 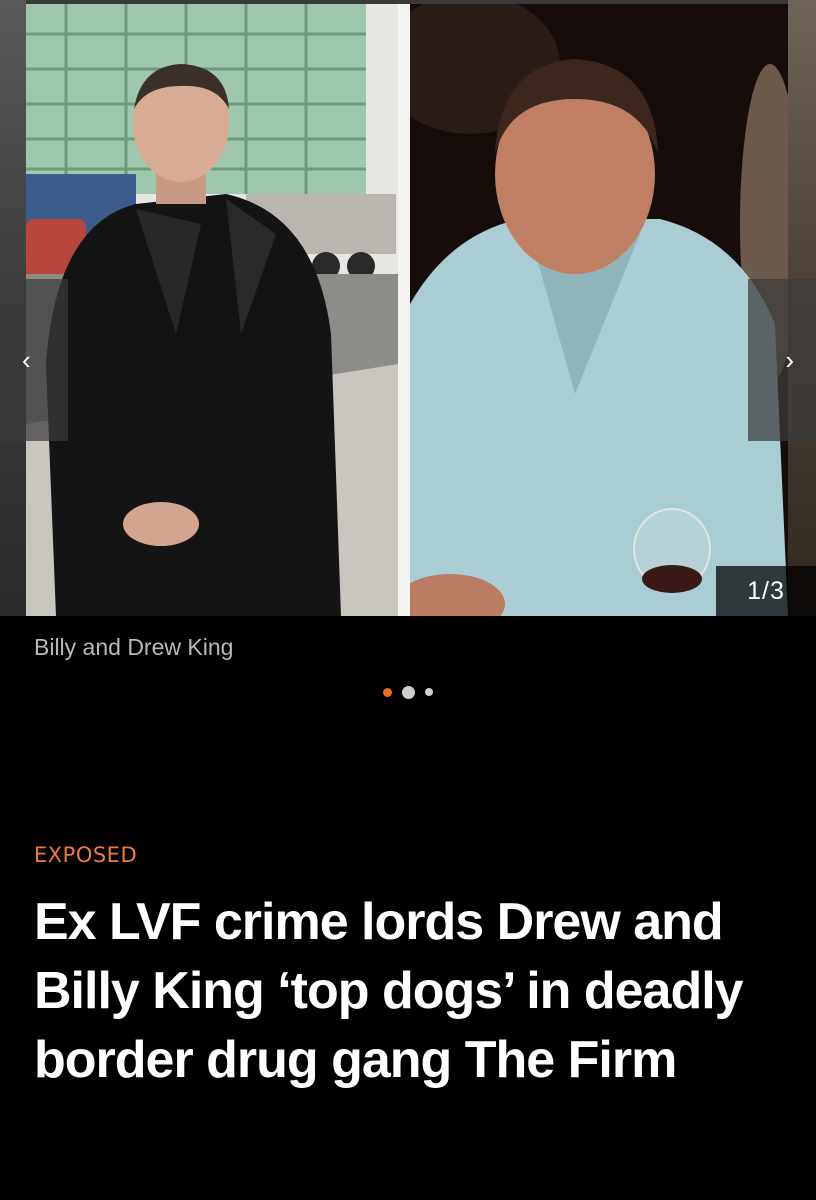 I want to click on photo-divider, so click(x=404, y=310).